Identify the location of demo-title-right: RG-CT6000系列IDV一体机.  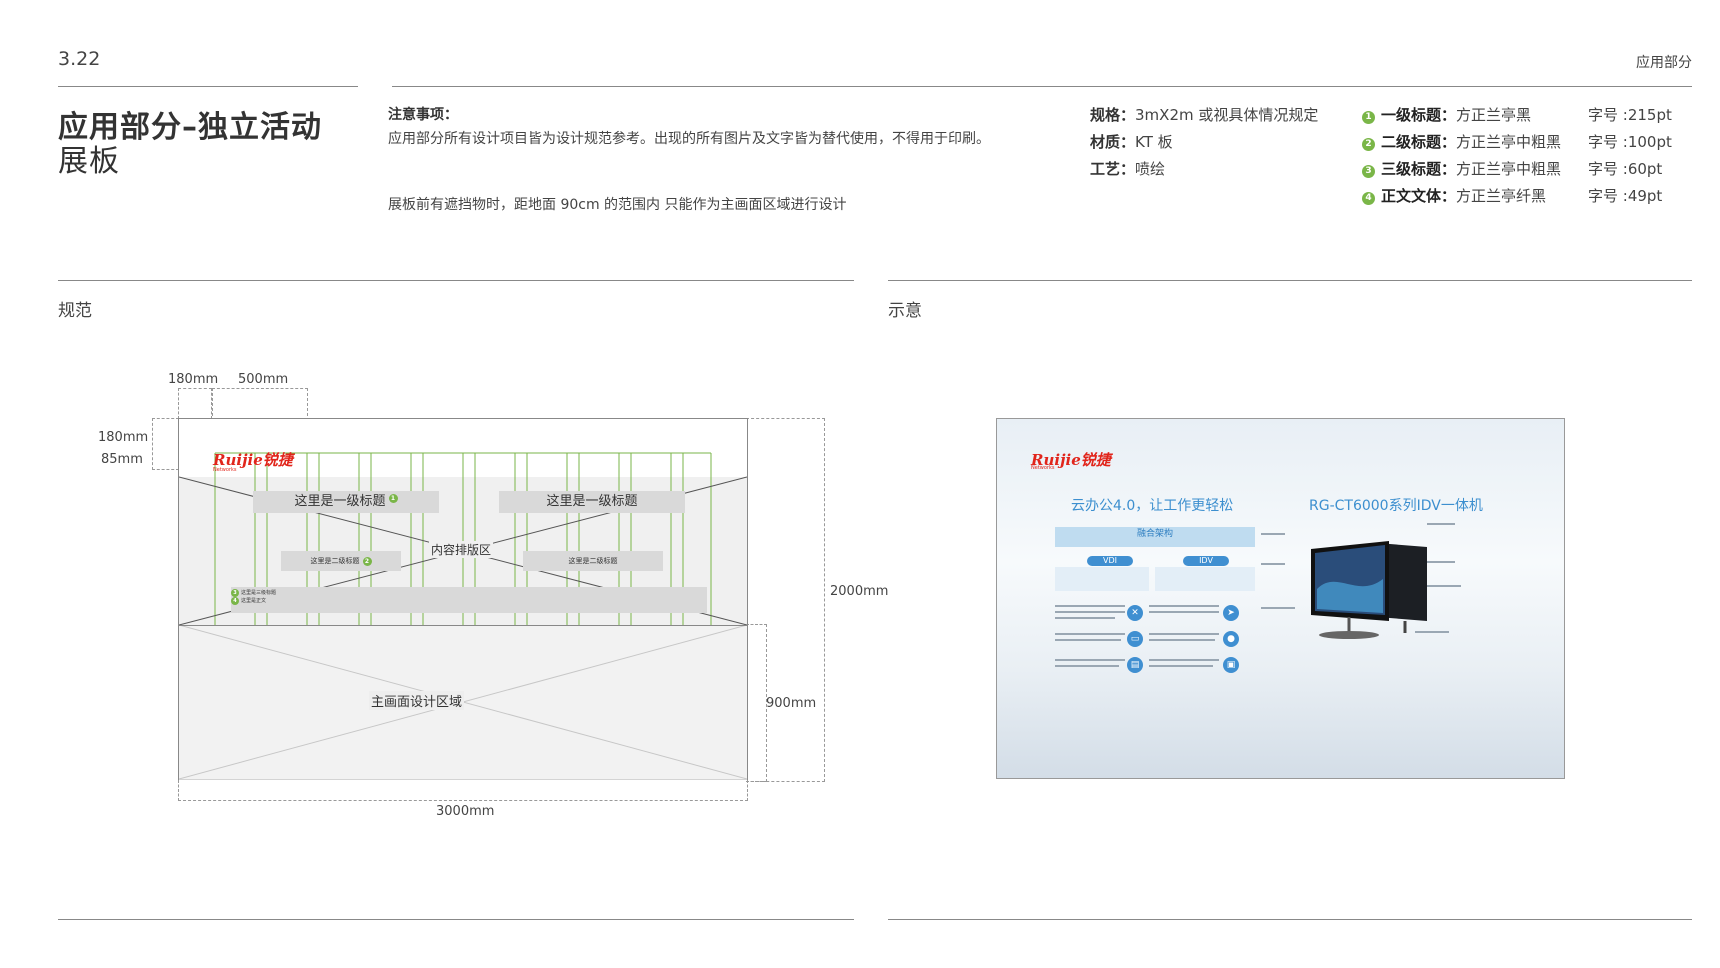
(1396, 506).